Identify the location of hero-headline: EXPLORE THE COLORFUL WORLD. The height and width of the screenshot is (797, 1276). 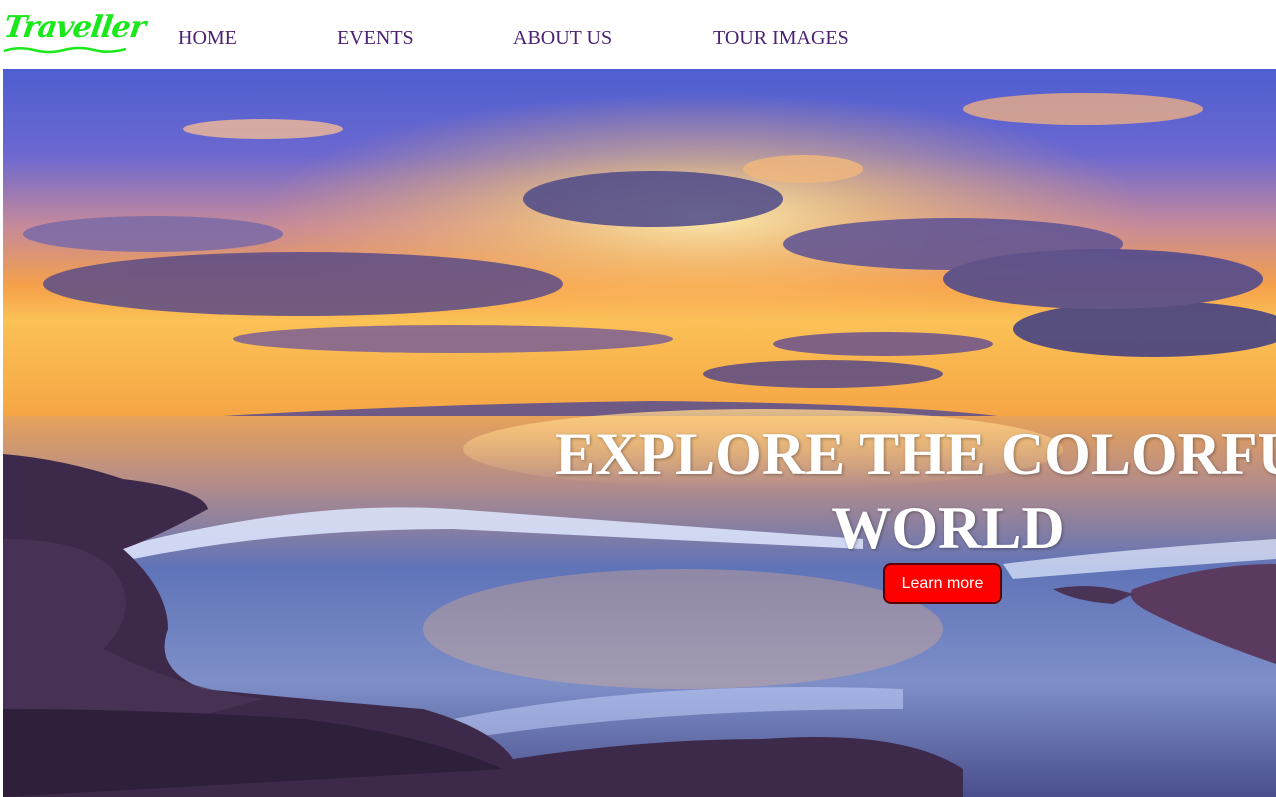
(894, 491).